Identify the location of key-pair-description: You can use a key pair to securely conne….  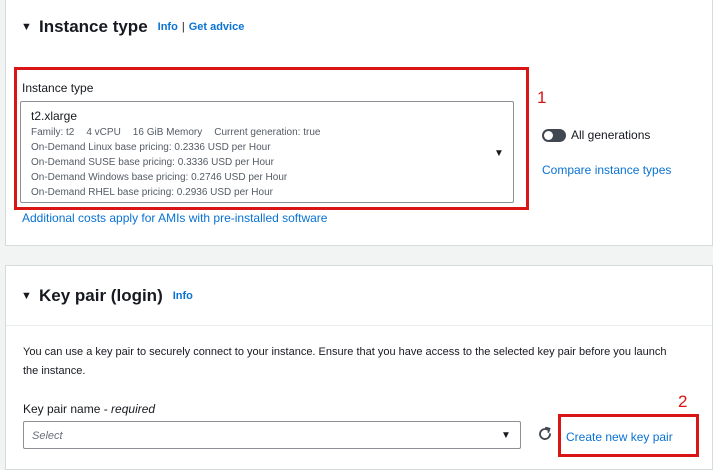
(345, 361).